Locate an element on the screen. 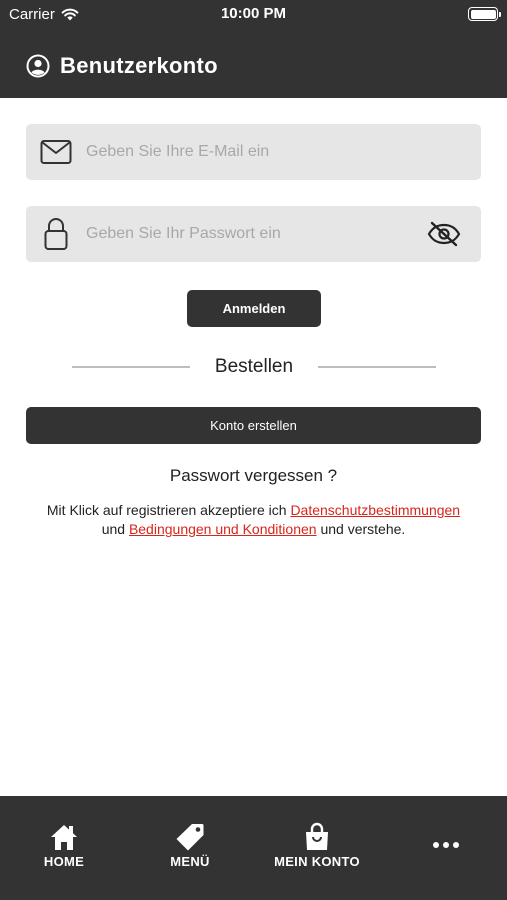 This screenshot has width=507, height=900. divider-line-left is located at coordinates (131, 367).